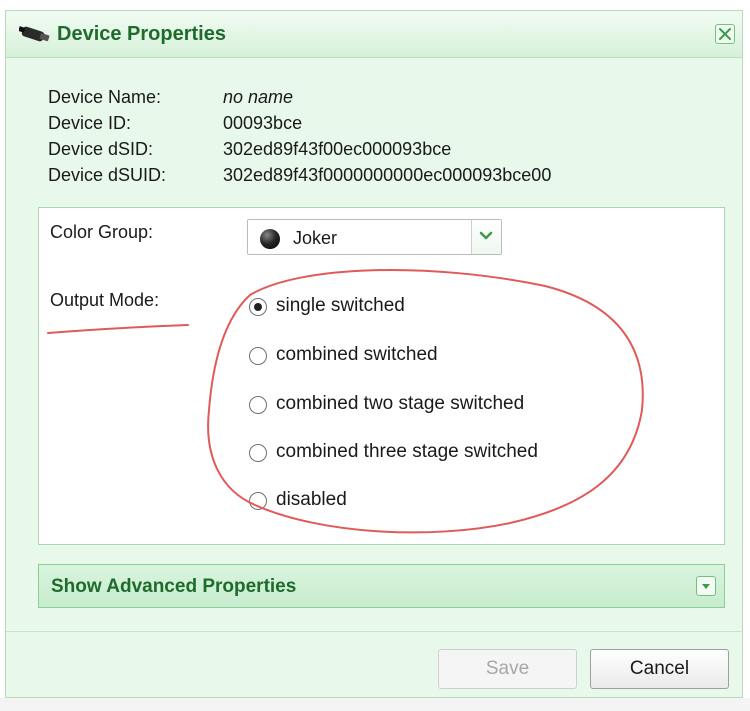 The image size is (750, 711). I want to click on chevron-down-icon, so click(486, 237).